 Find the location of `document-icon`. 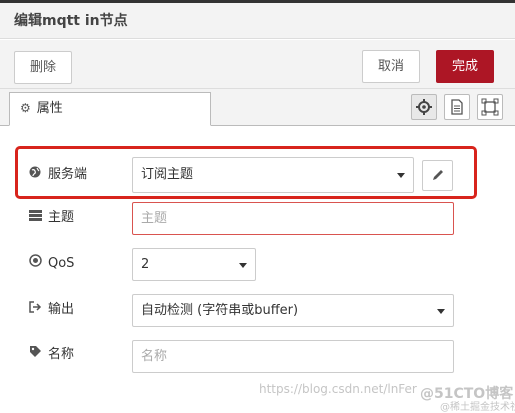

document-icon is located at coordinates (457, 107).